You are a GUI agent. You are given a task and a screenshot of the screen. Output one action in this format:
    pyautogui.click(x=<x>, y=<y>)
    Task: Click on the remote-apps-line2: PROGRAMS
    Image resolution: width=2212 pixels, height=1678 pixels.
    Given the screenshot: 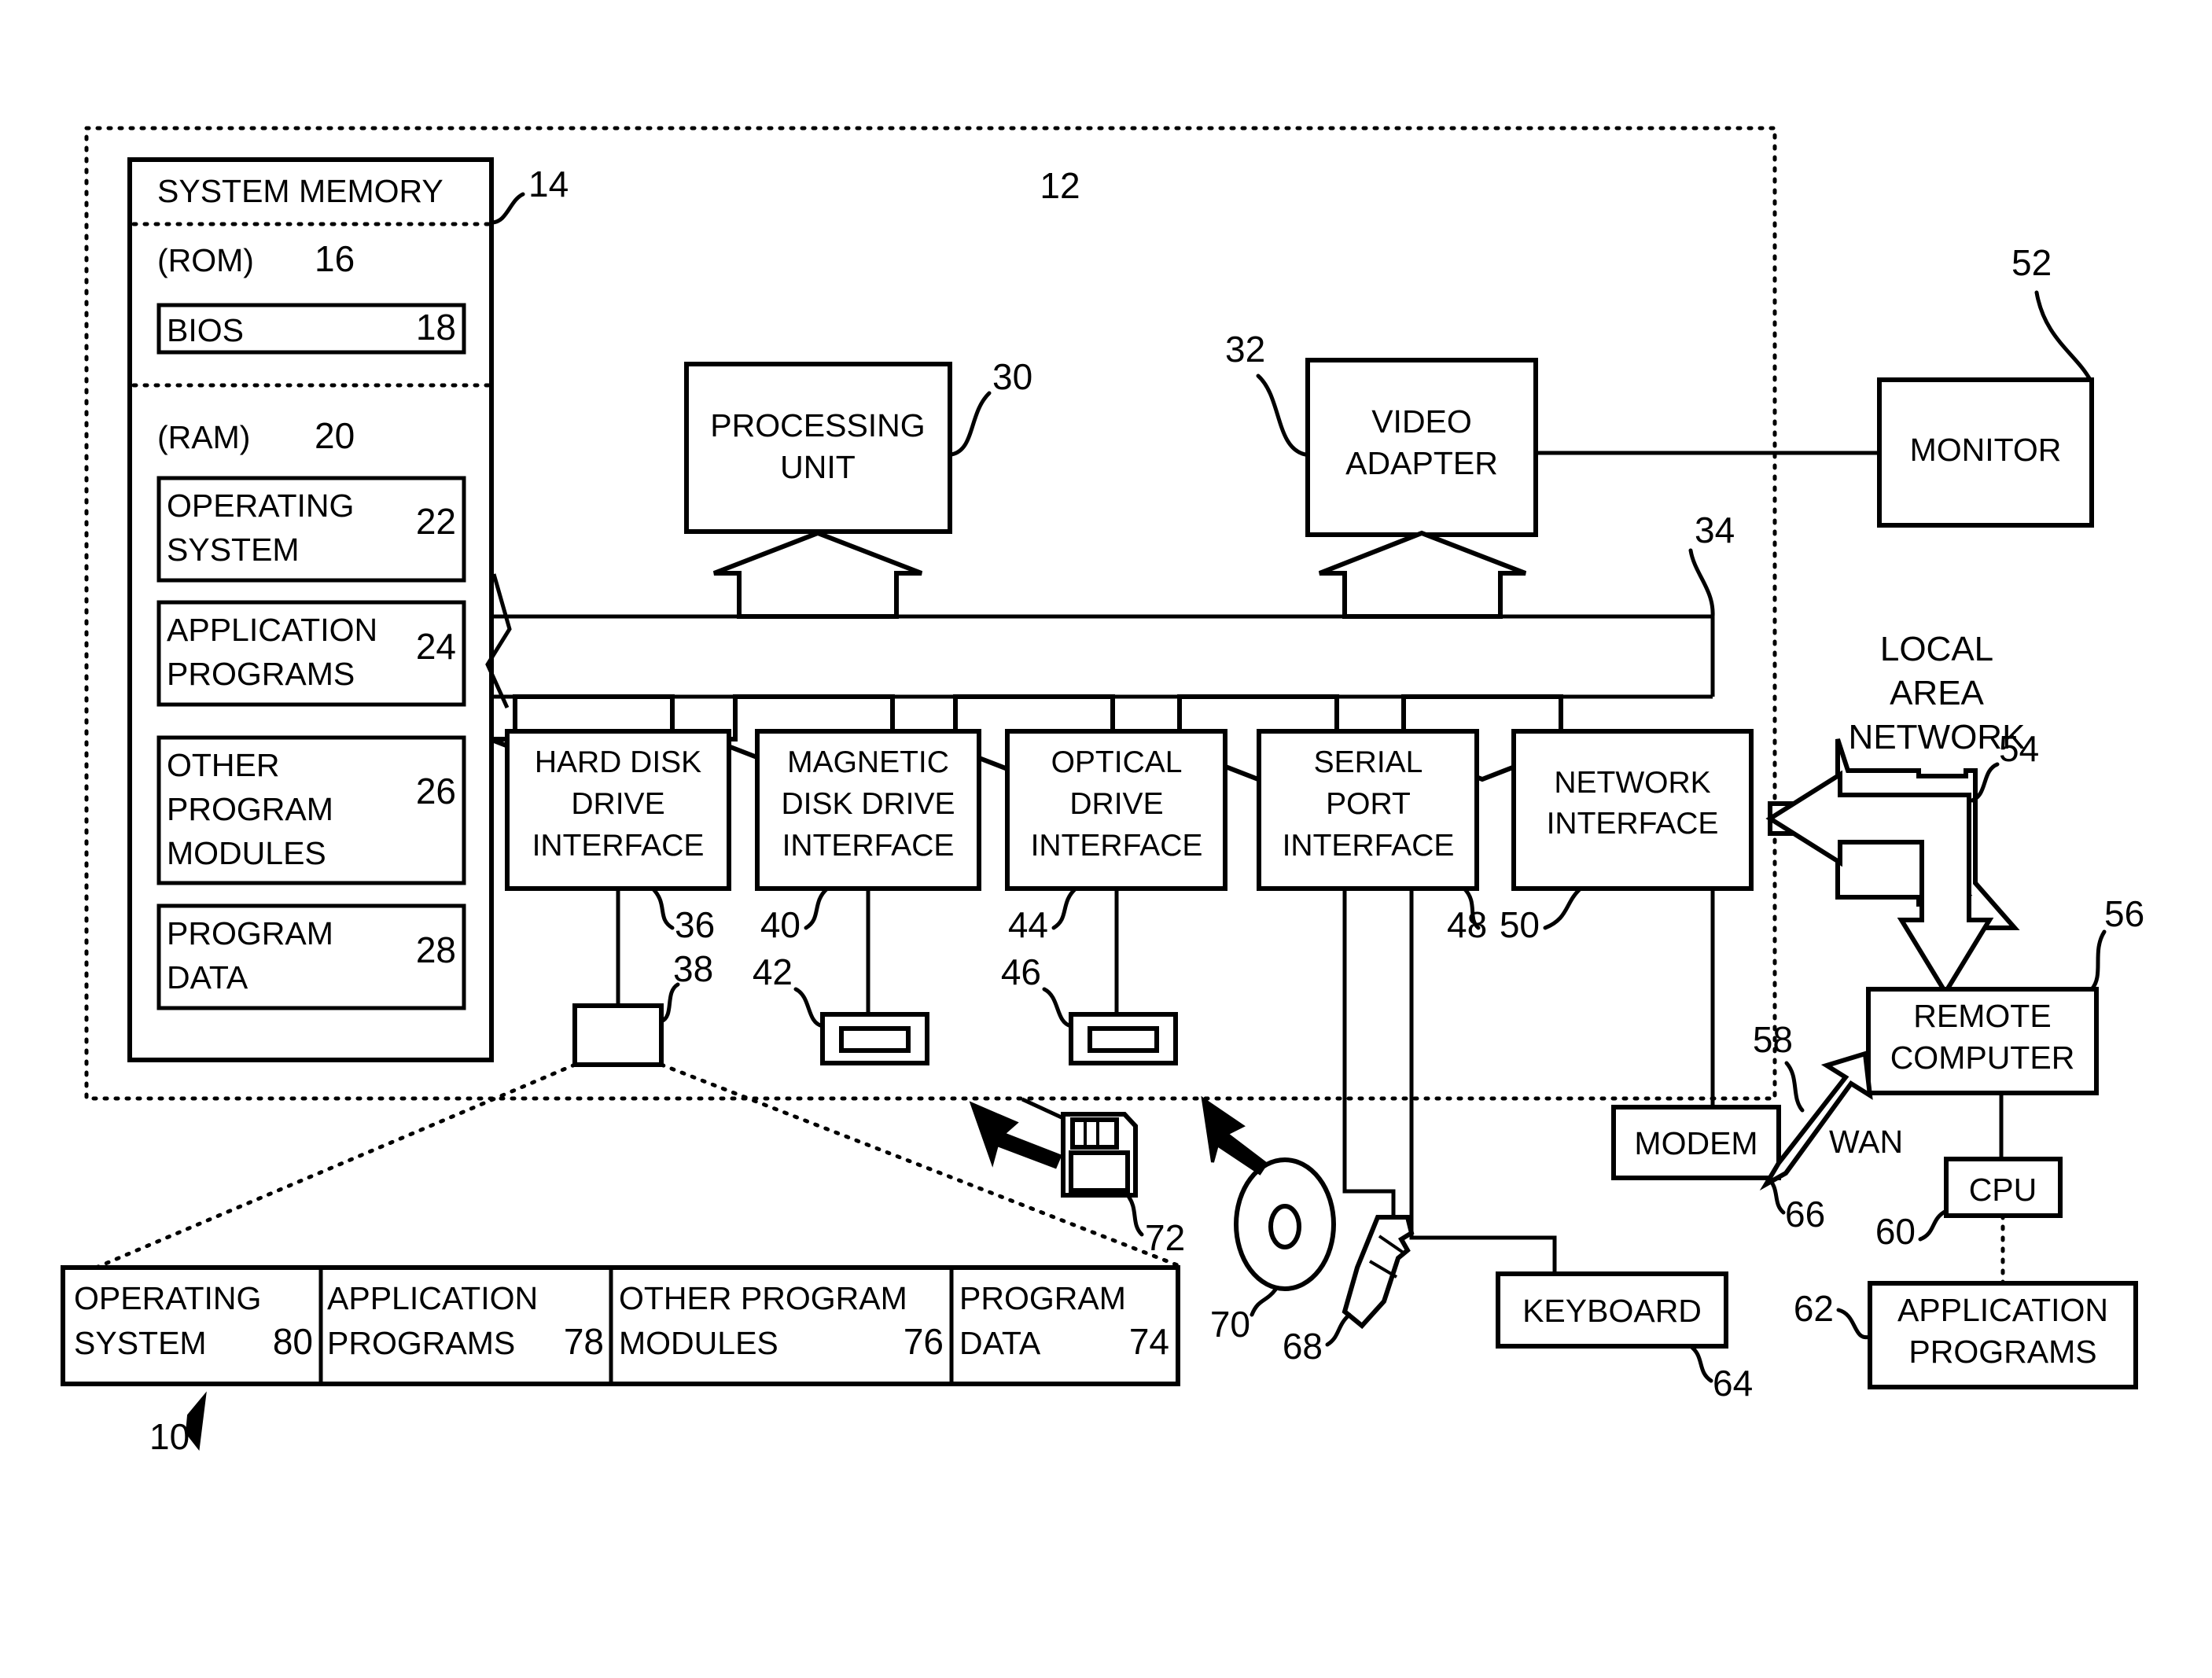 What is the action you would take?
    pyautogui.click(x=2002, y=1352)
    